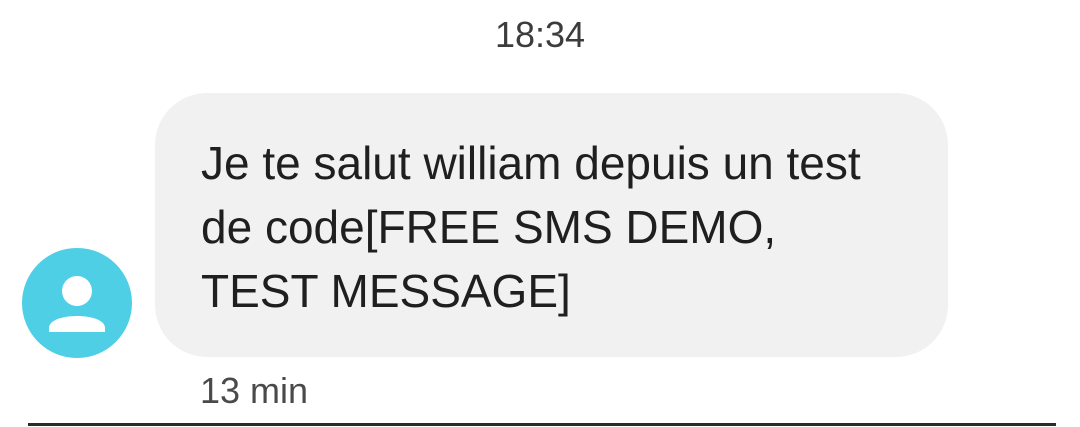  I want to click on sender-avatar, so click(77, 303).